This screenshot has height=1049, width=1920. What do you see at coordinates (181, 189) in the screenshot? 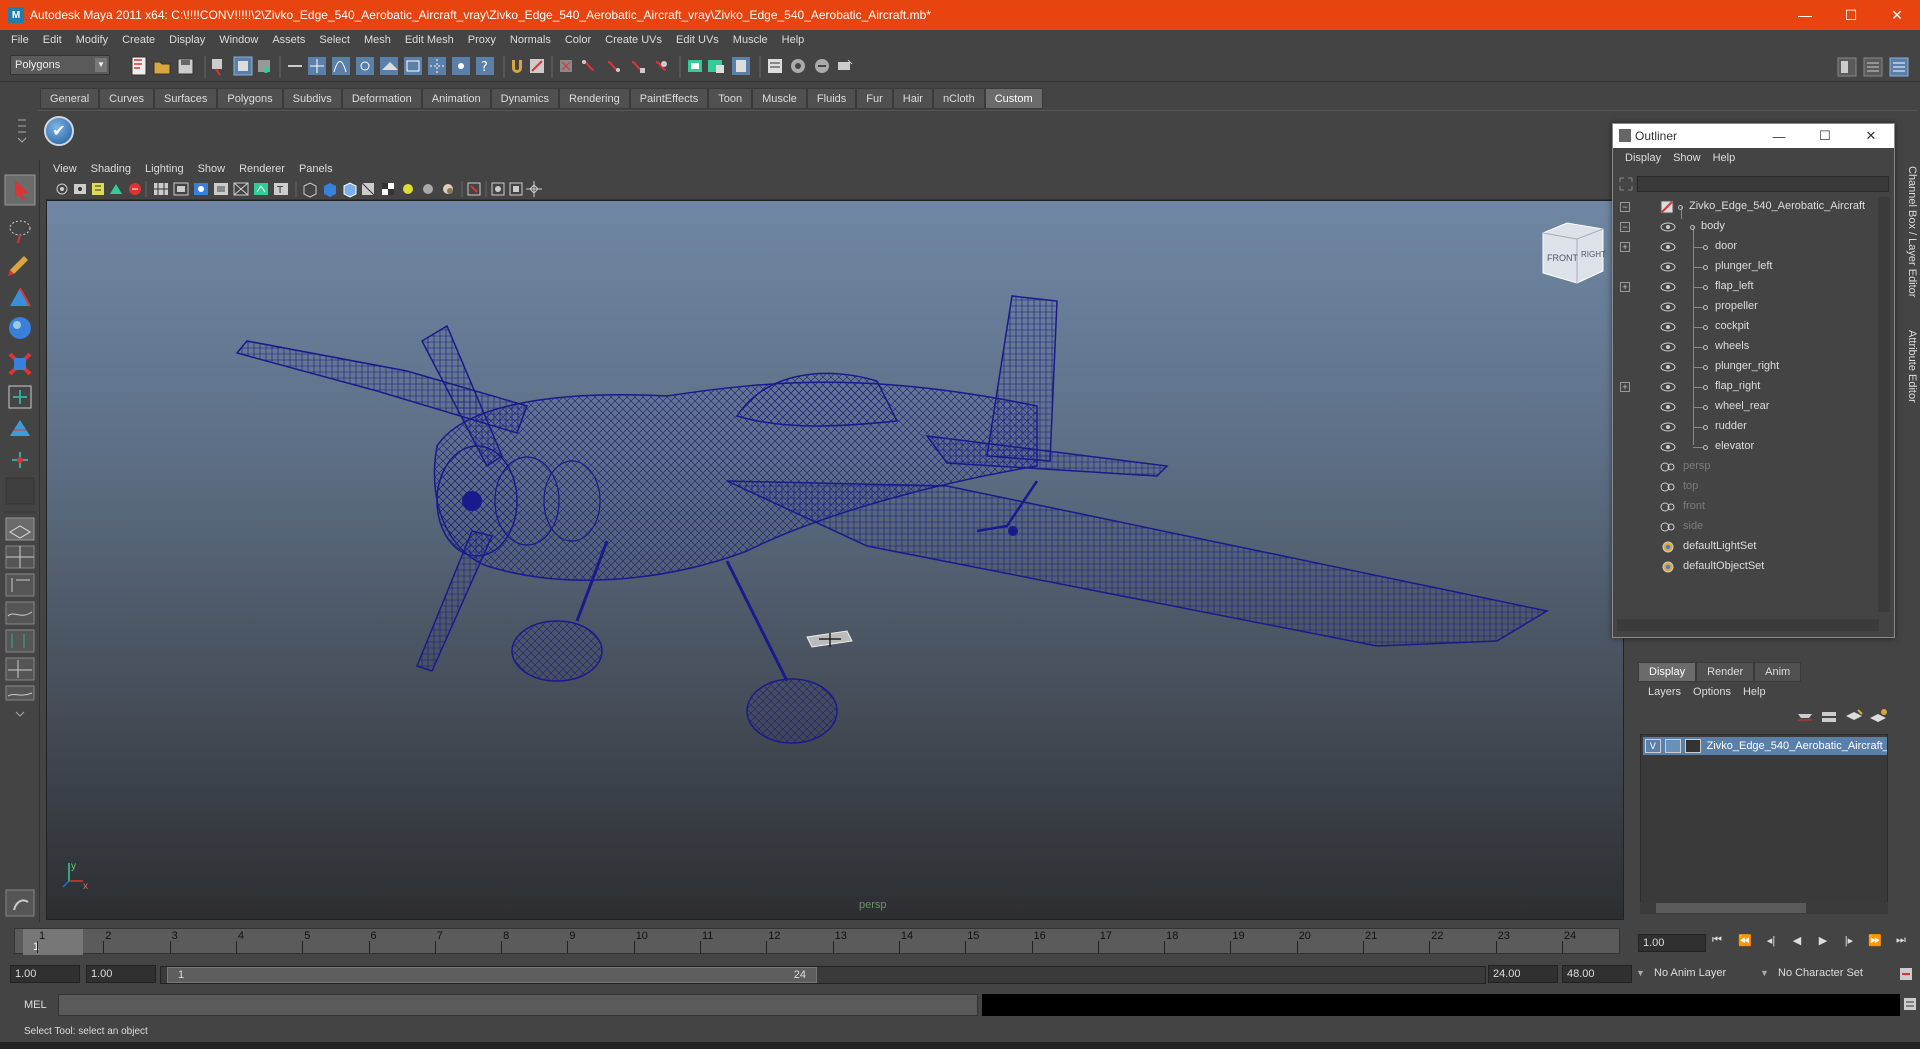
I see `film-gate-icon` at bounding box center [181, 189].